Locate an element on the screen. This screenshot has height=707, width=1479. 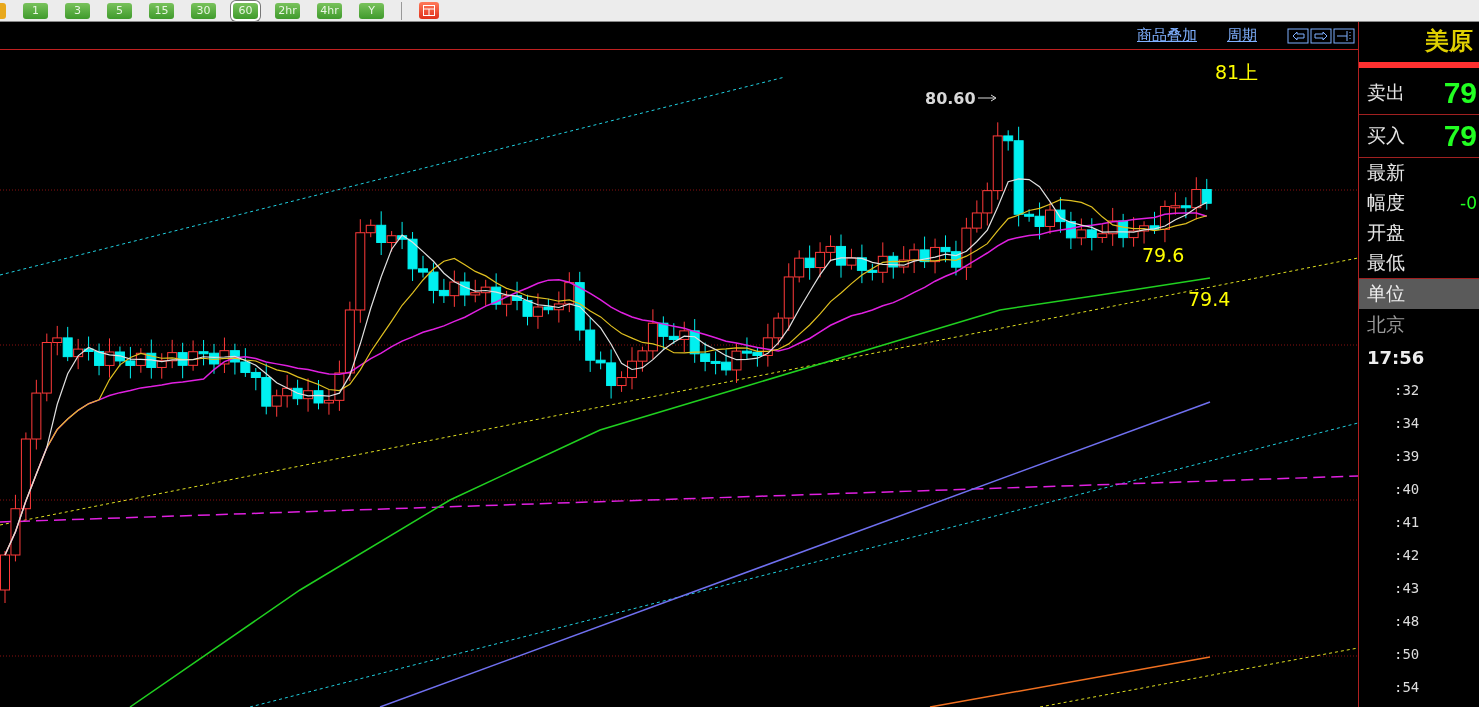
tick-time: :32 is located at coordinates (1407, 390).